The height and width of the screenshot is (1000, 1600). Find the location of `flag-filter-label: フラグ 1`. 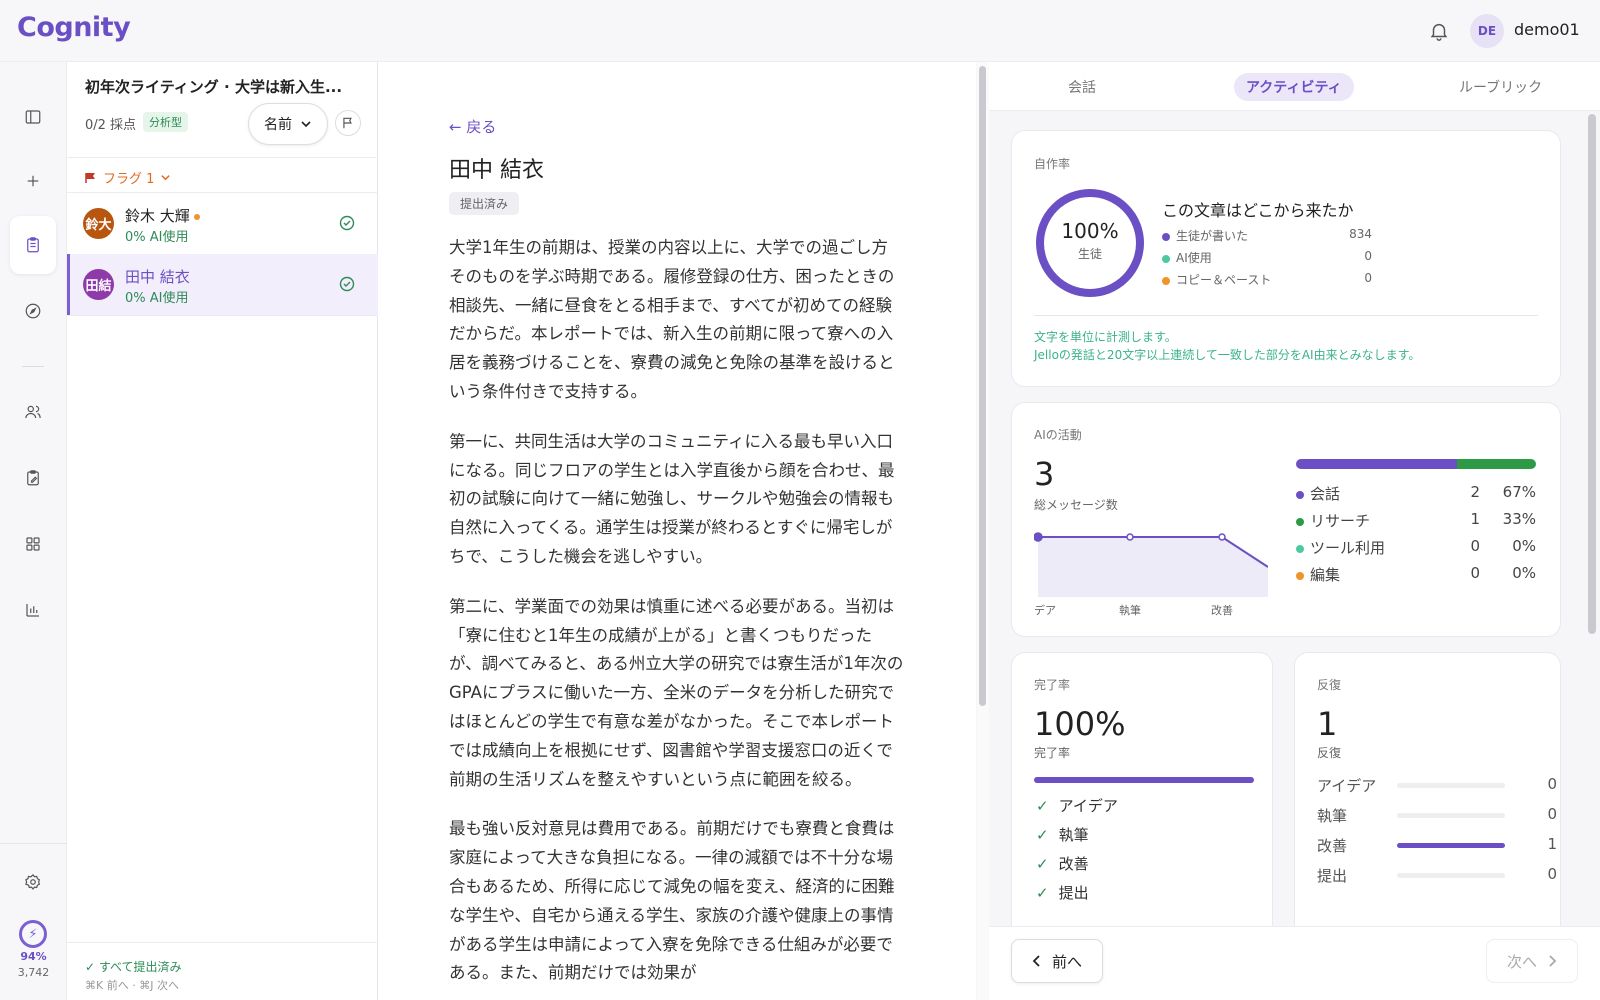

flag-filter-label: フラグ 1 is located at coordinates (129, 179).